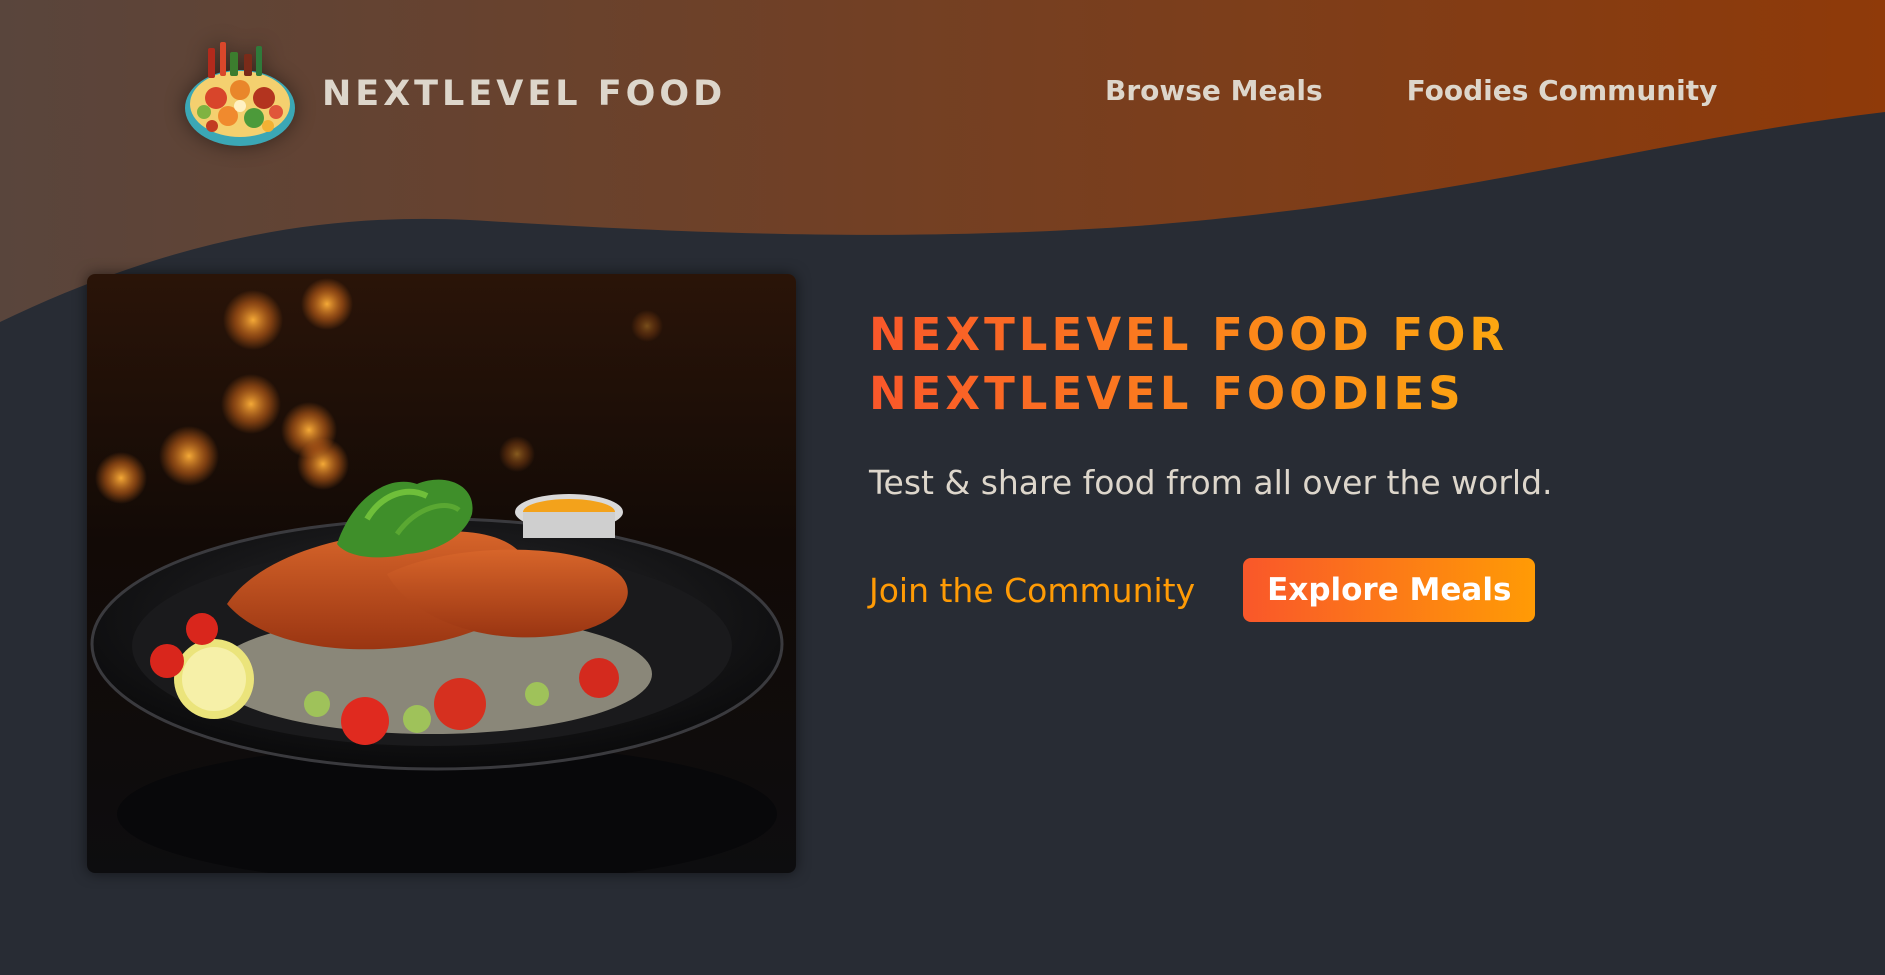 The width and height of the screenshot is (1885, 975). I want to click on nav-foodies-community: Foodies Community, so click(1562, 90).